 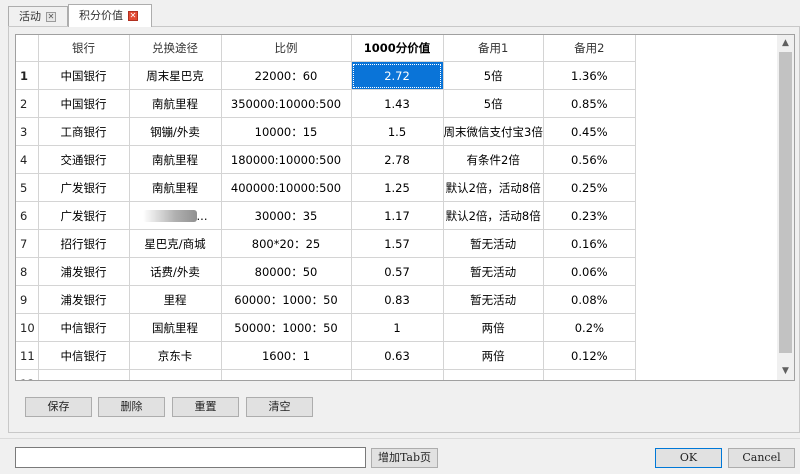 What do you see at coordinates (589, 271) in the screenshot?
I see `table-cell: 0.06%` at bounding box center [589, 271].